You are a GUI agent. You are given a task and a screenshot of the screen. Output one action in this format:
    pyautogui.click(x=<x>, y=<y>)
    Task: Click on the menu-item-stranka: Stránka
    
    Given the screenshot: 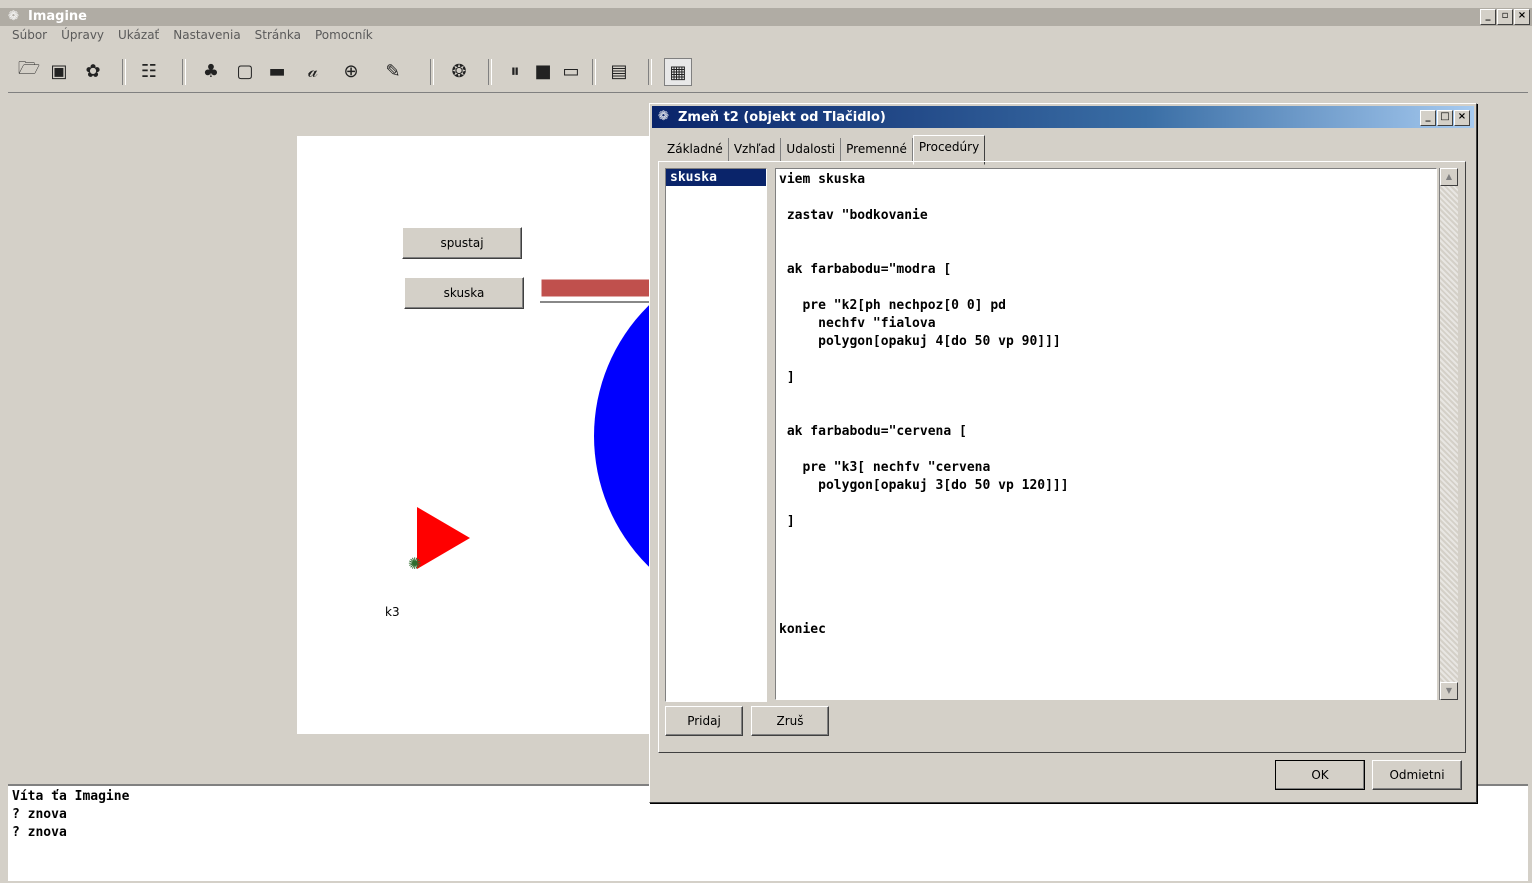 What is the action you would take?
    pyautogui.click(x=278, y=38)
    